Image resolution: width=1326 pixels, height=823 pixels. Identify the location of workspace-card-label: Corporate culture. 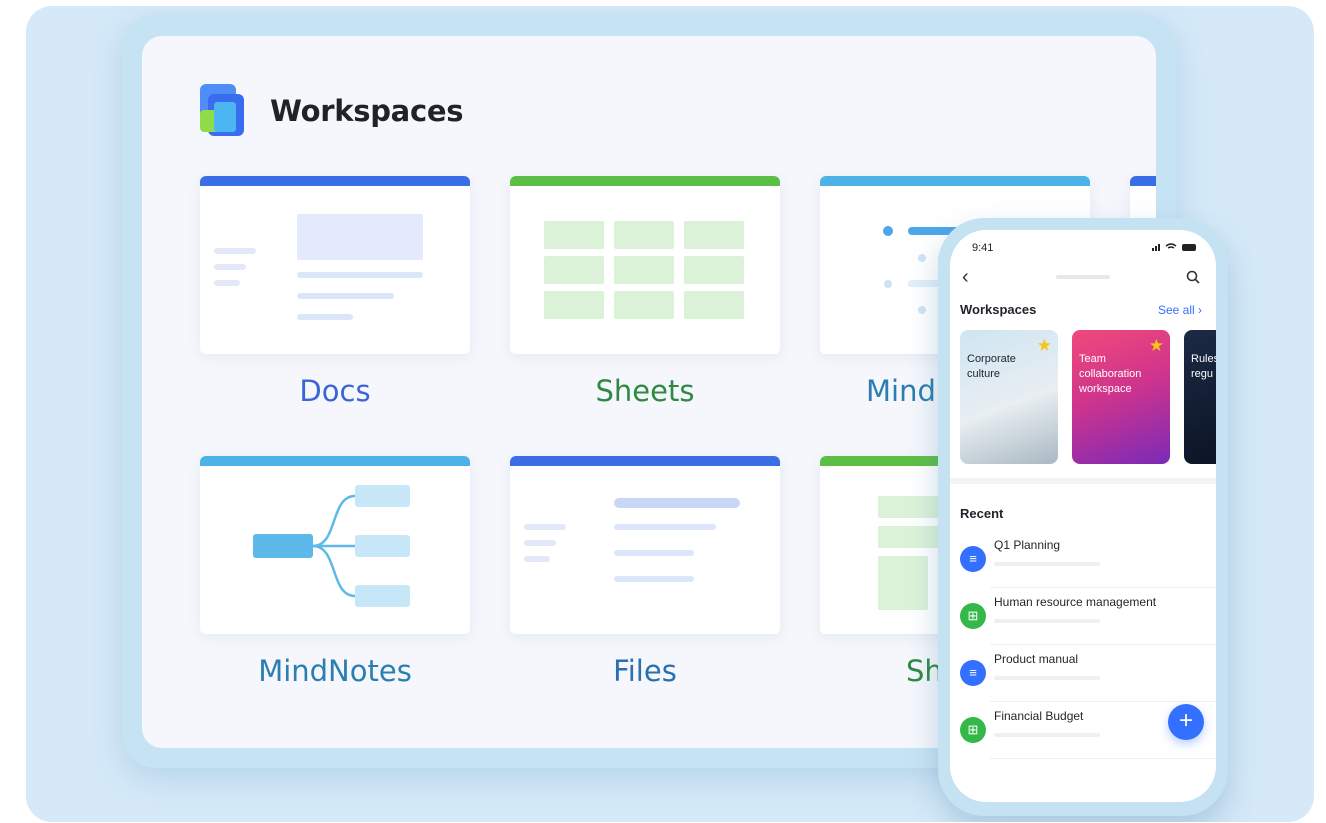
(991, 366).